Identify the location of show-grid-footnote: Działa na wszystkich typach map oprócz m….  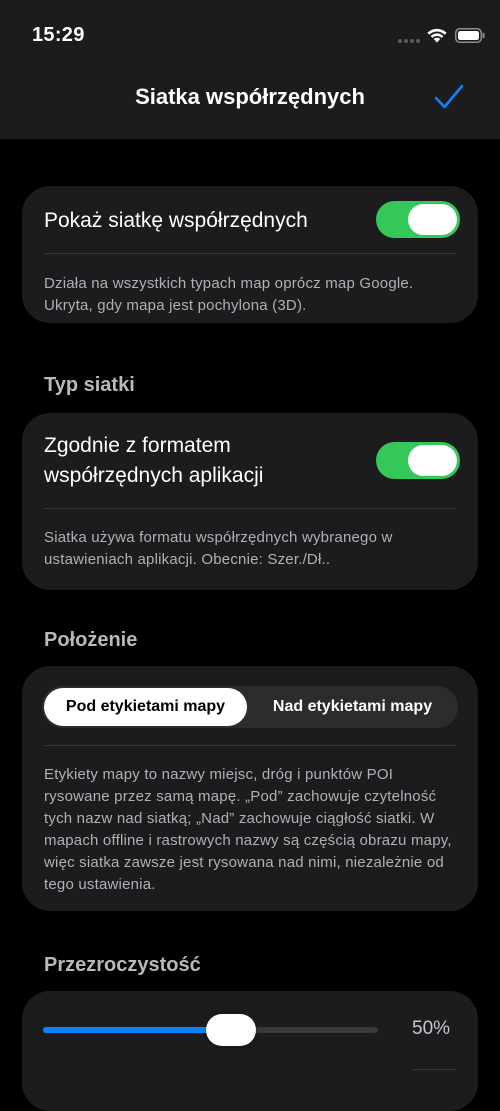
(229, 294).